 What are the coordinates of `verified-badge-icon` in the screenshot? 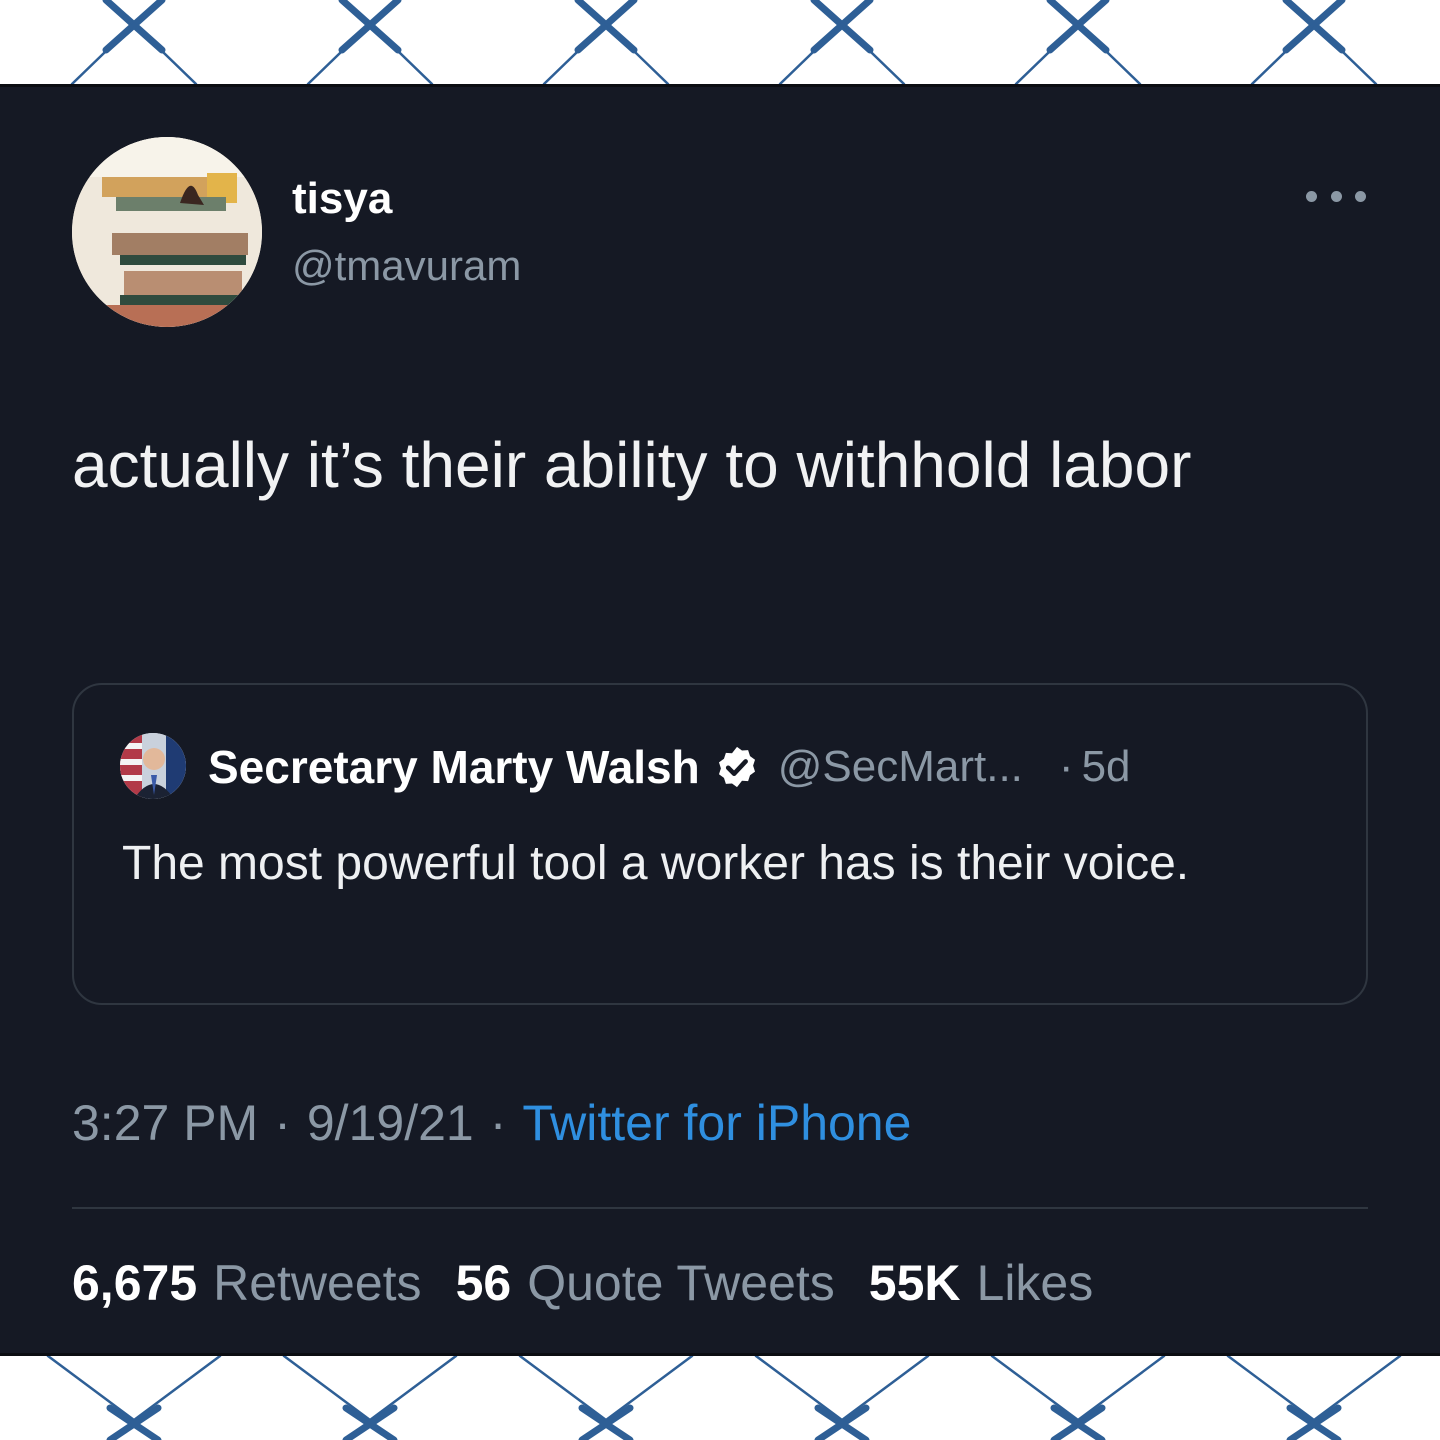 It's located at (736, 767).